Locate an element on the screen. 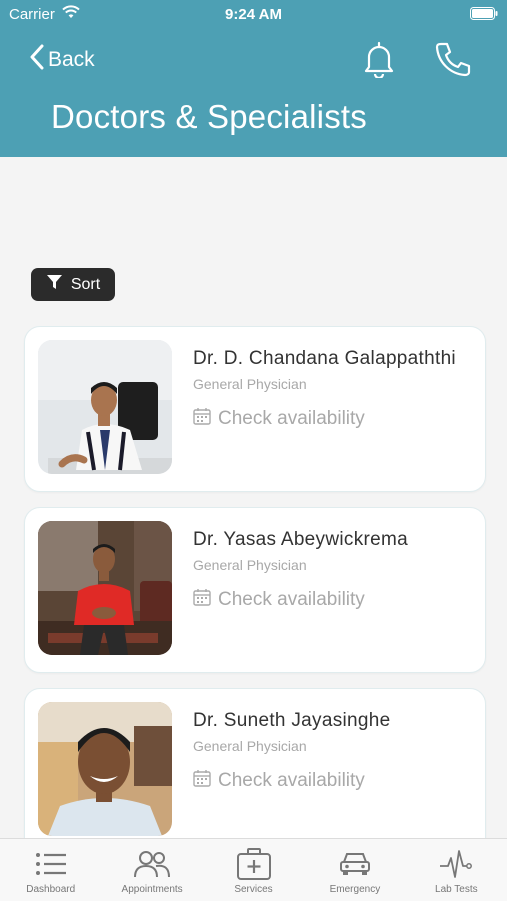 The height and width of the screenshot is (901, 507). header: Back Doctors & Specialists is located at coordinates (253, 92).